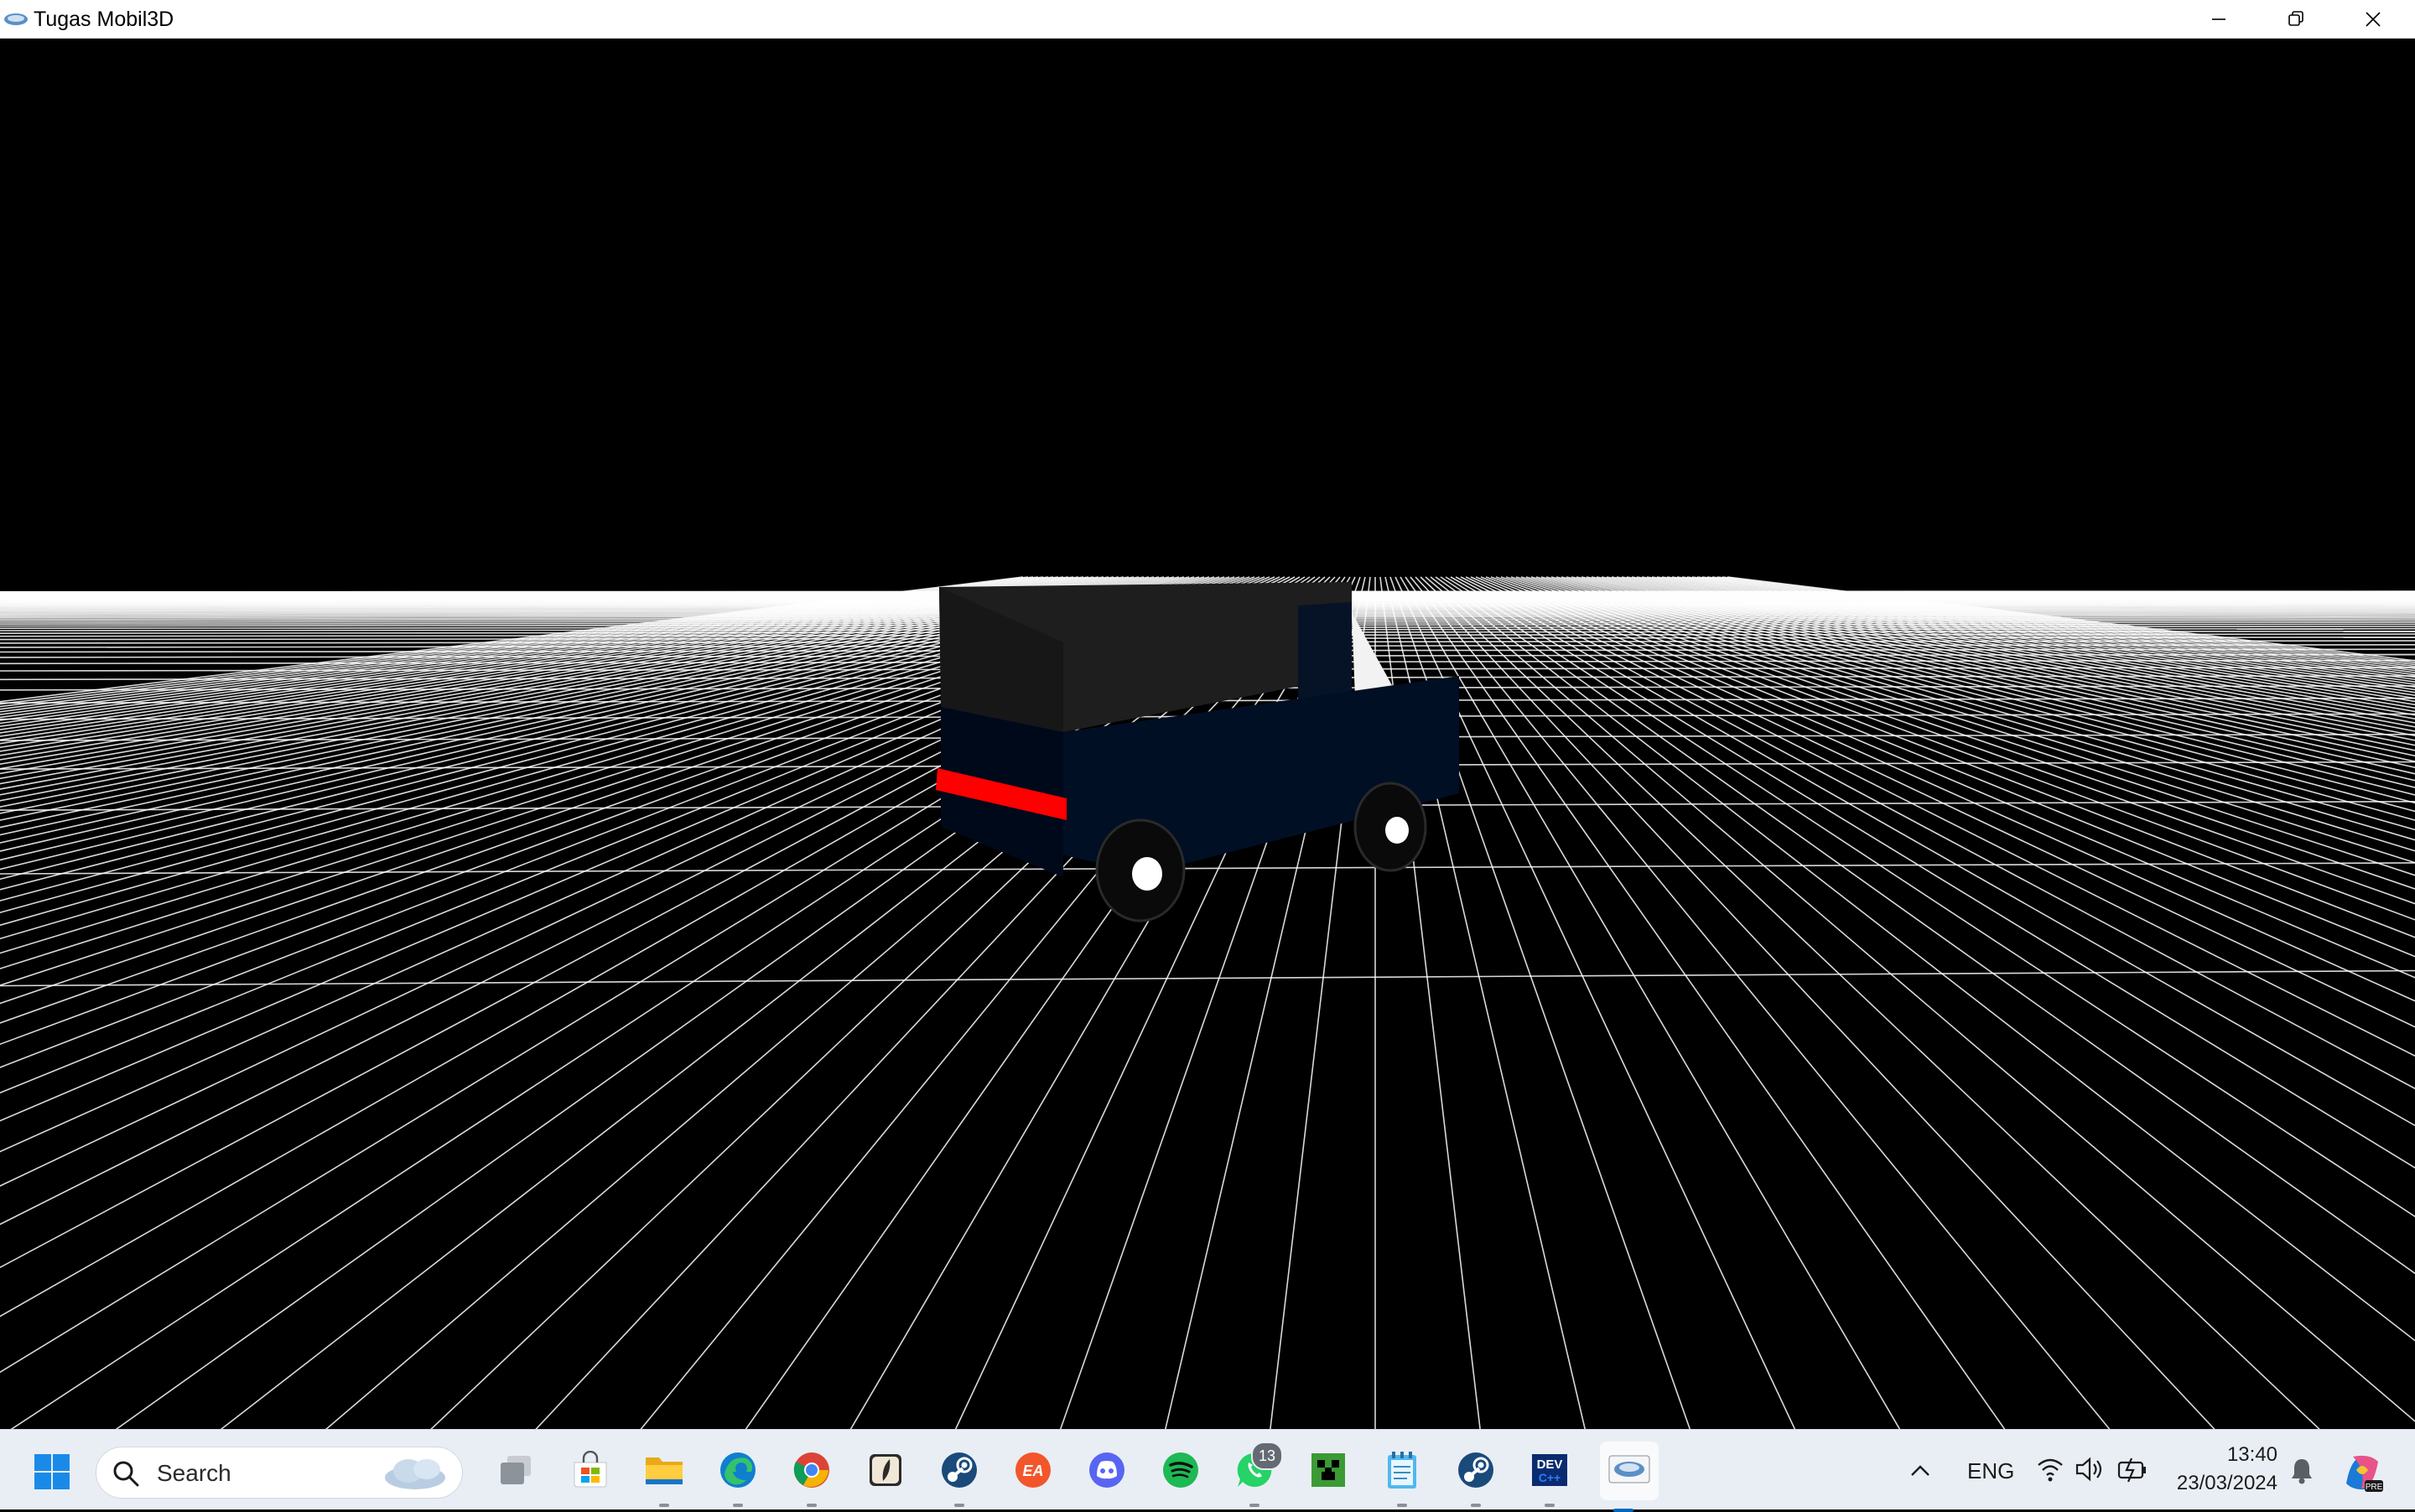 The height and width of the screenshot is (1512, 2415). I want to click on taskbar-app-whatsapp: 13, so click(1257, 1474).